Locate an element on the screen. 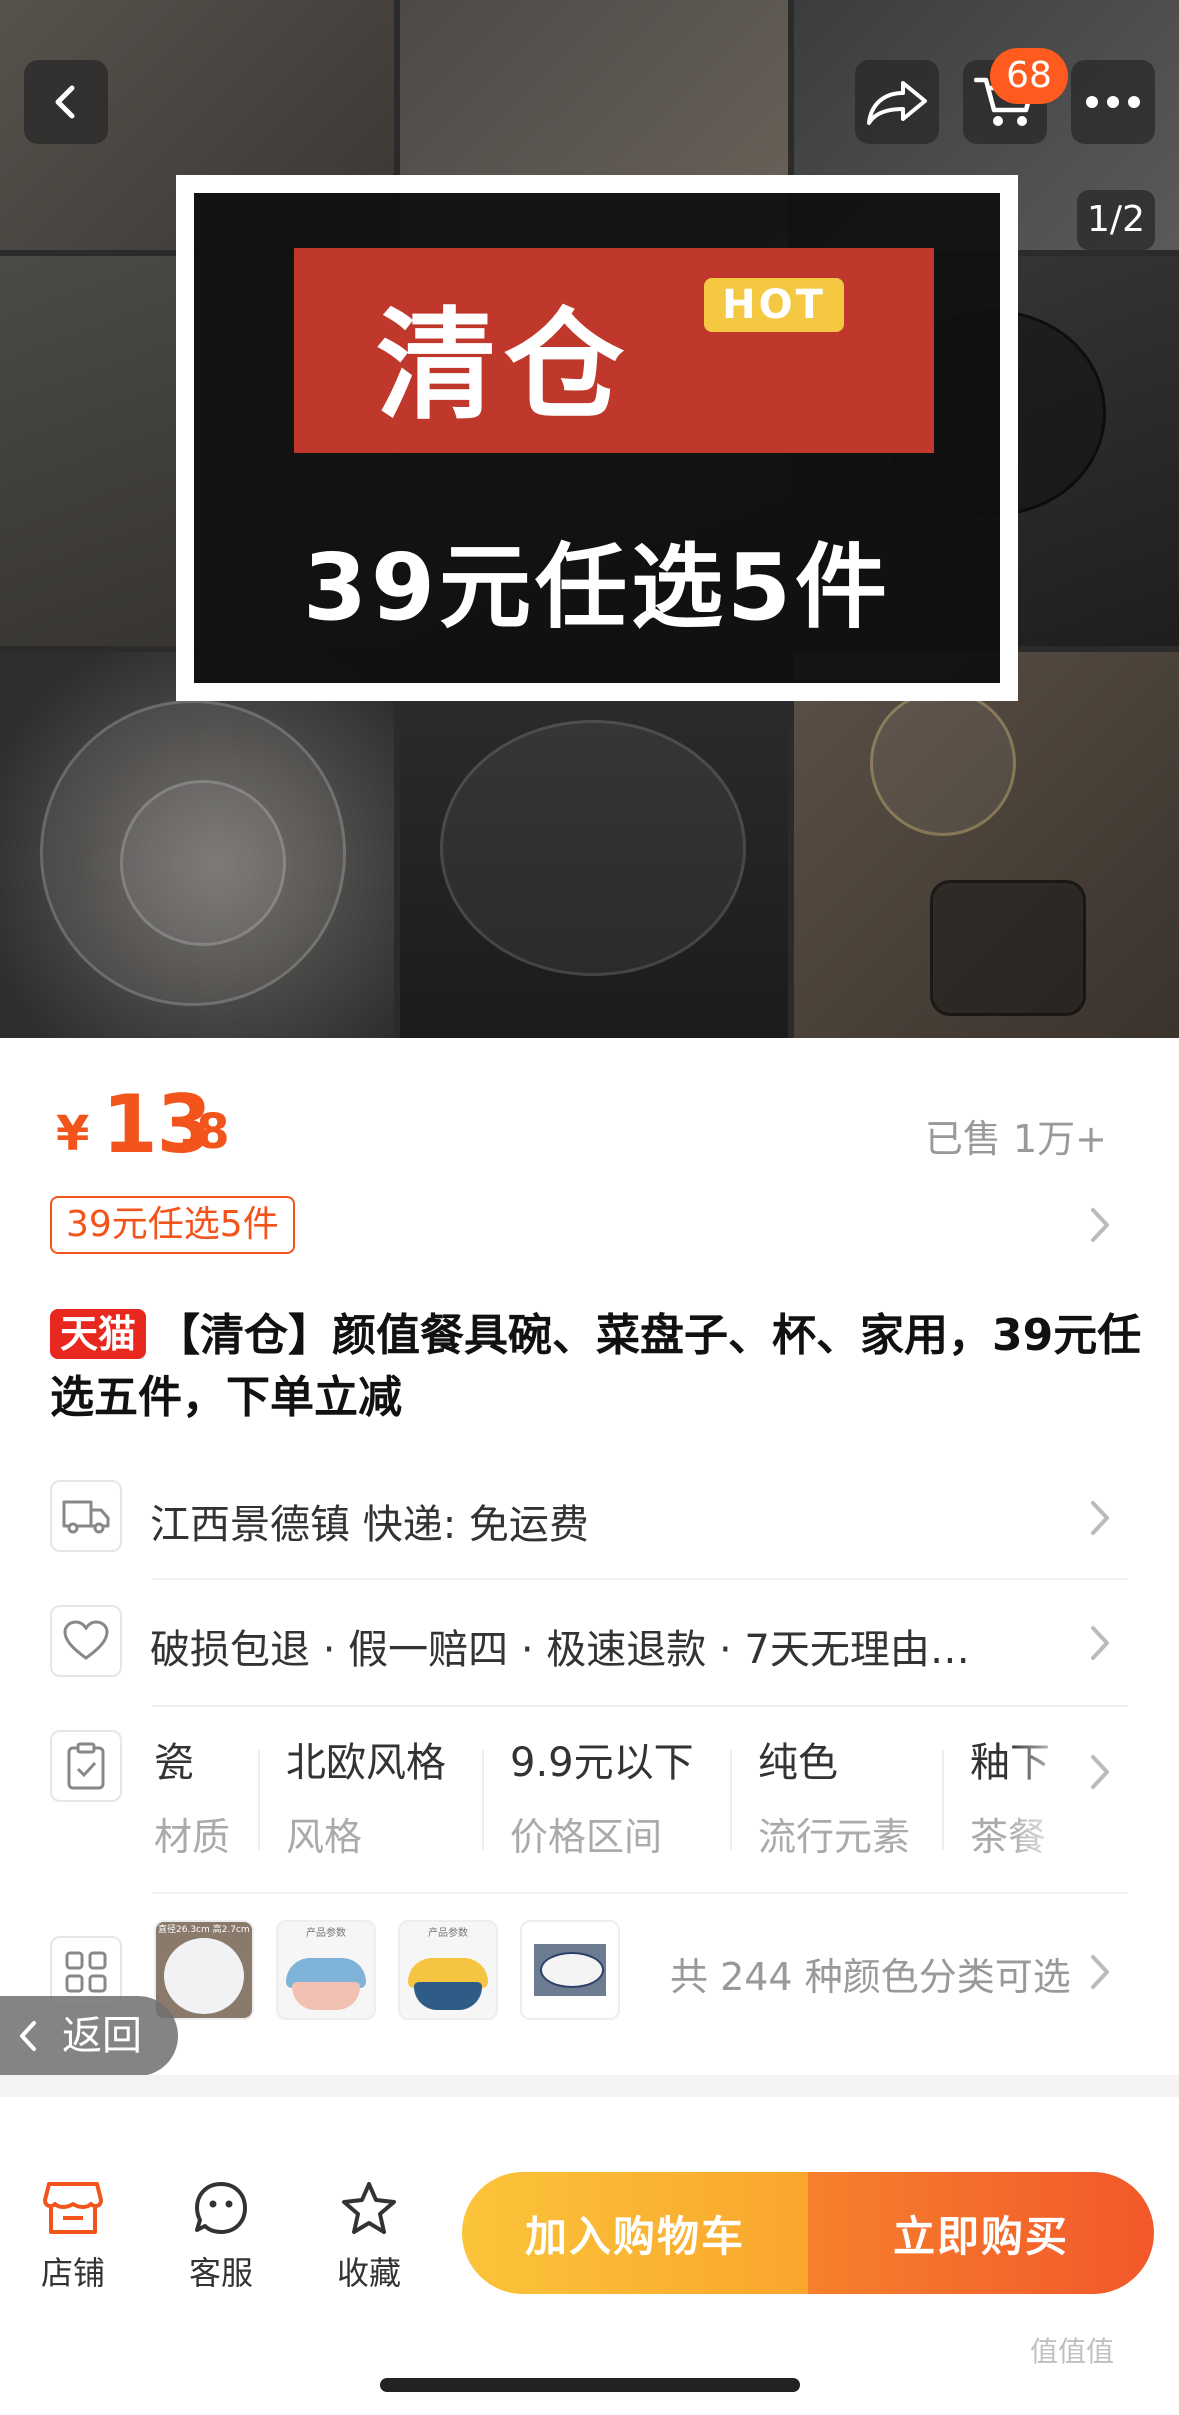 The height and width of the screenshot is (2415, 1179). clipboard-icon is located at coordinates (86, 1766).